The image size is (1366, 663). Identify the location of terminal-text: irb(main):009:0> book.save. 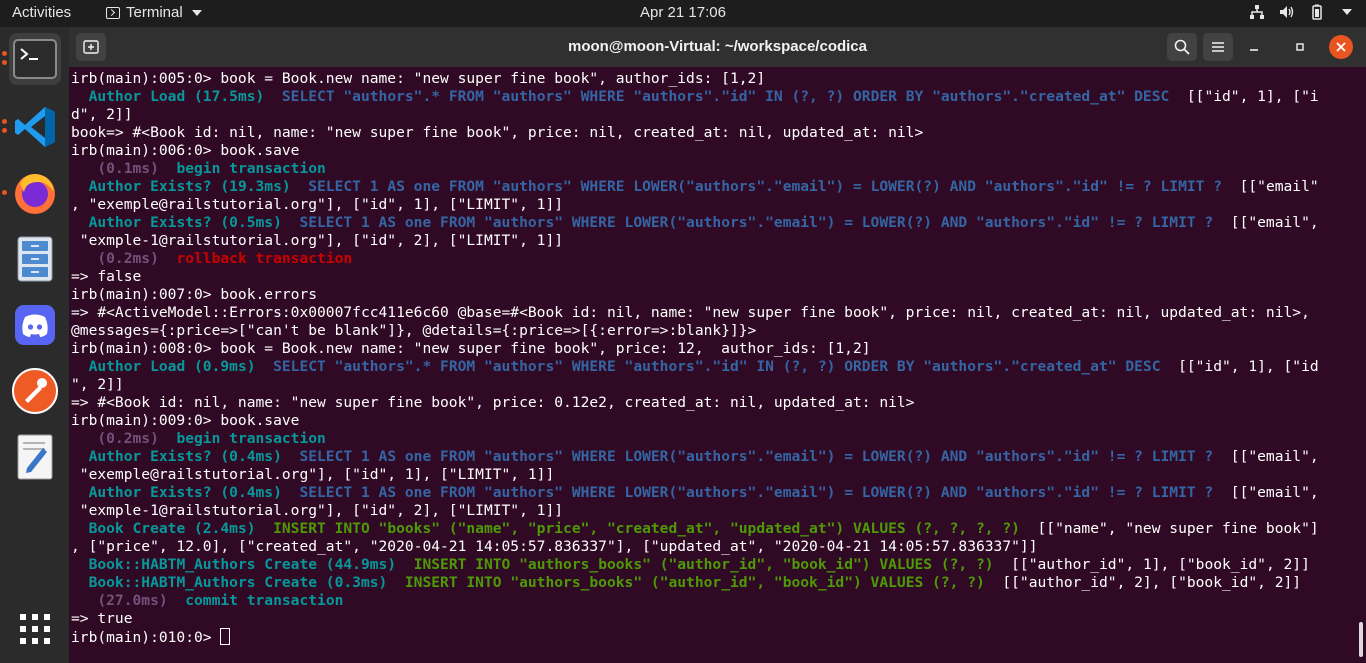
(185, 420).